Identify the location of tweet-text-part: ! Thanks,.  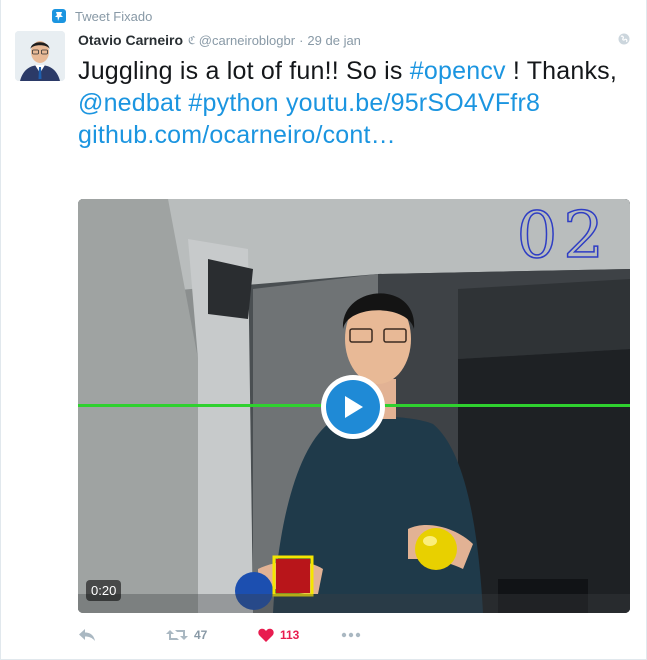
(561, 71).